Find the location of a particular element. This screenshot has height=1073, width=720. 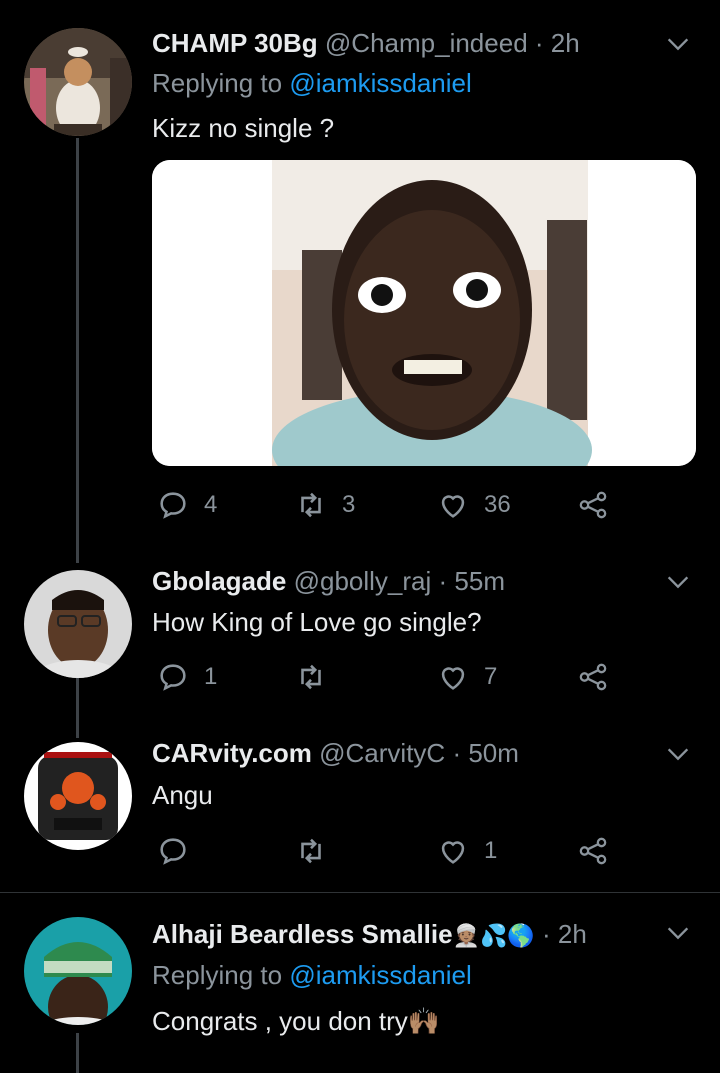

reply-count: 1 is located at coordinates (211, 676).